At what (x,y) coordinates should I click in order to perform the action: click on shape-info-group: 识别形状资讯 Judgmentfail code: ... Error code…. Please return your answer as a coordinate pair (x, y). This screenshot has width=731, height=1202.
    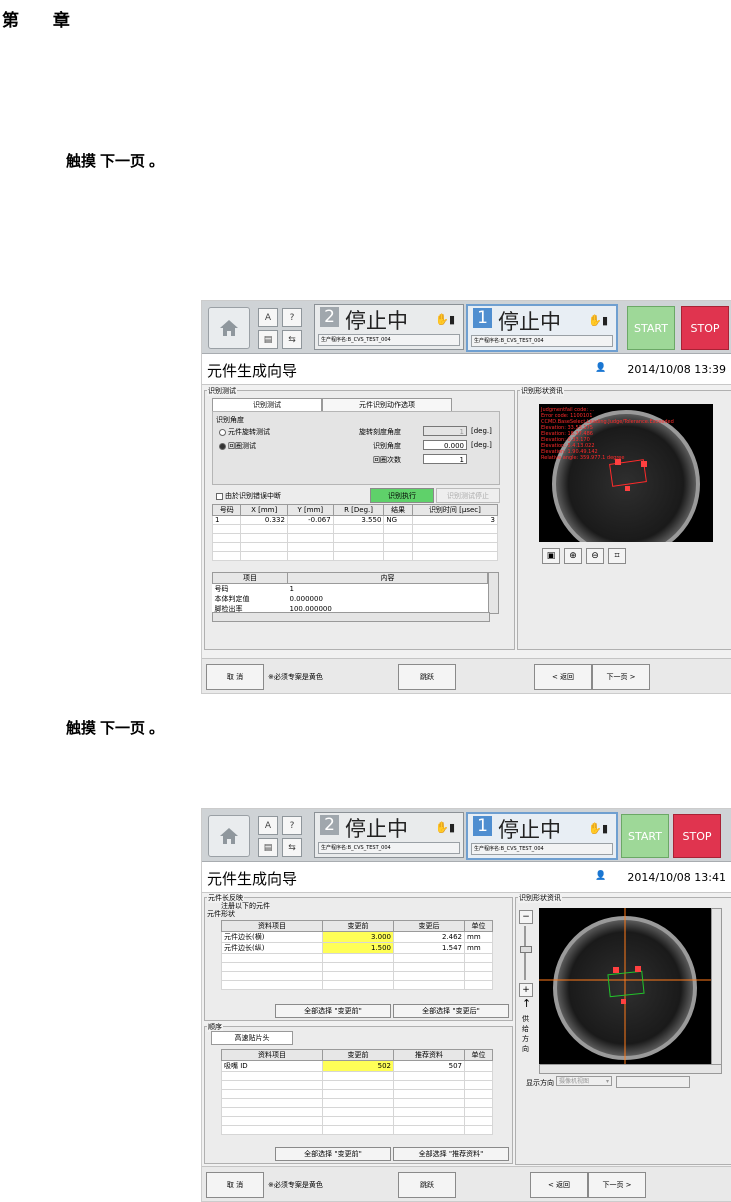
    Looking at the image, I should click on (624, 518).